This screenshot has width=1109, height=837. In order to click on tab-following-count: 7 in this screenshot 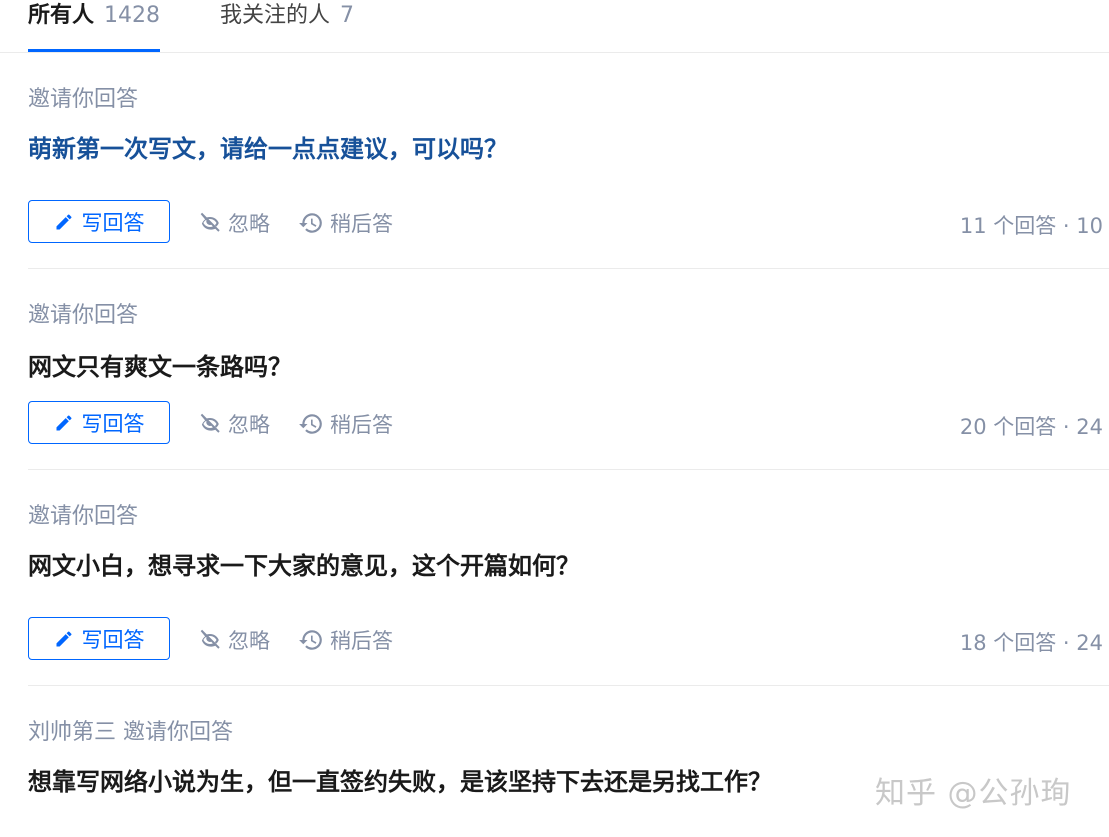, I will do `click(347, 15)`.